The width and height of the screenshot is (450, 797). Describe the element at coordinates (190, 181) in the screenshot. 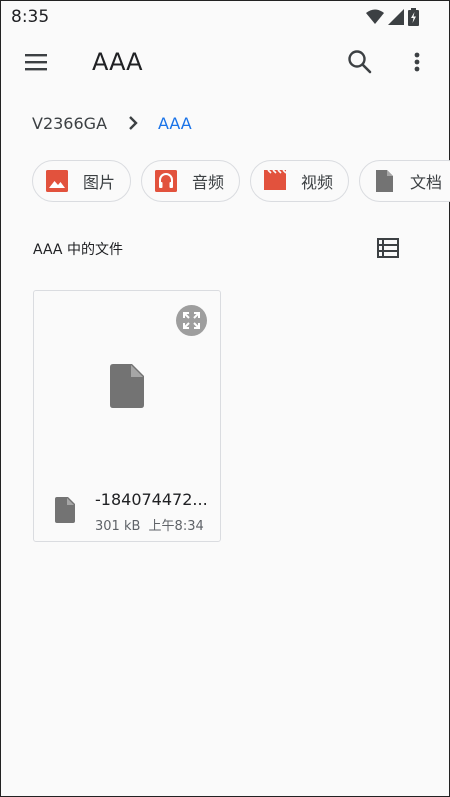

I see `chip-audio: 音频` at that location.